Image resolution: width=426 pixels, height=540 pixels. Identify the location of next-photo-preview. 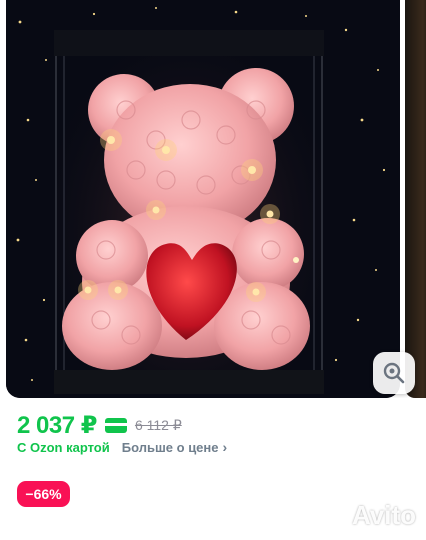
(415, 199).